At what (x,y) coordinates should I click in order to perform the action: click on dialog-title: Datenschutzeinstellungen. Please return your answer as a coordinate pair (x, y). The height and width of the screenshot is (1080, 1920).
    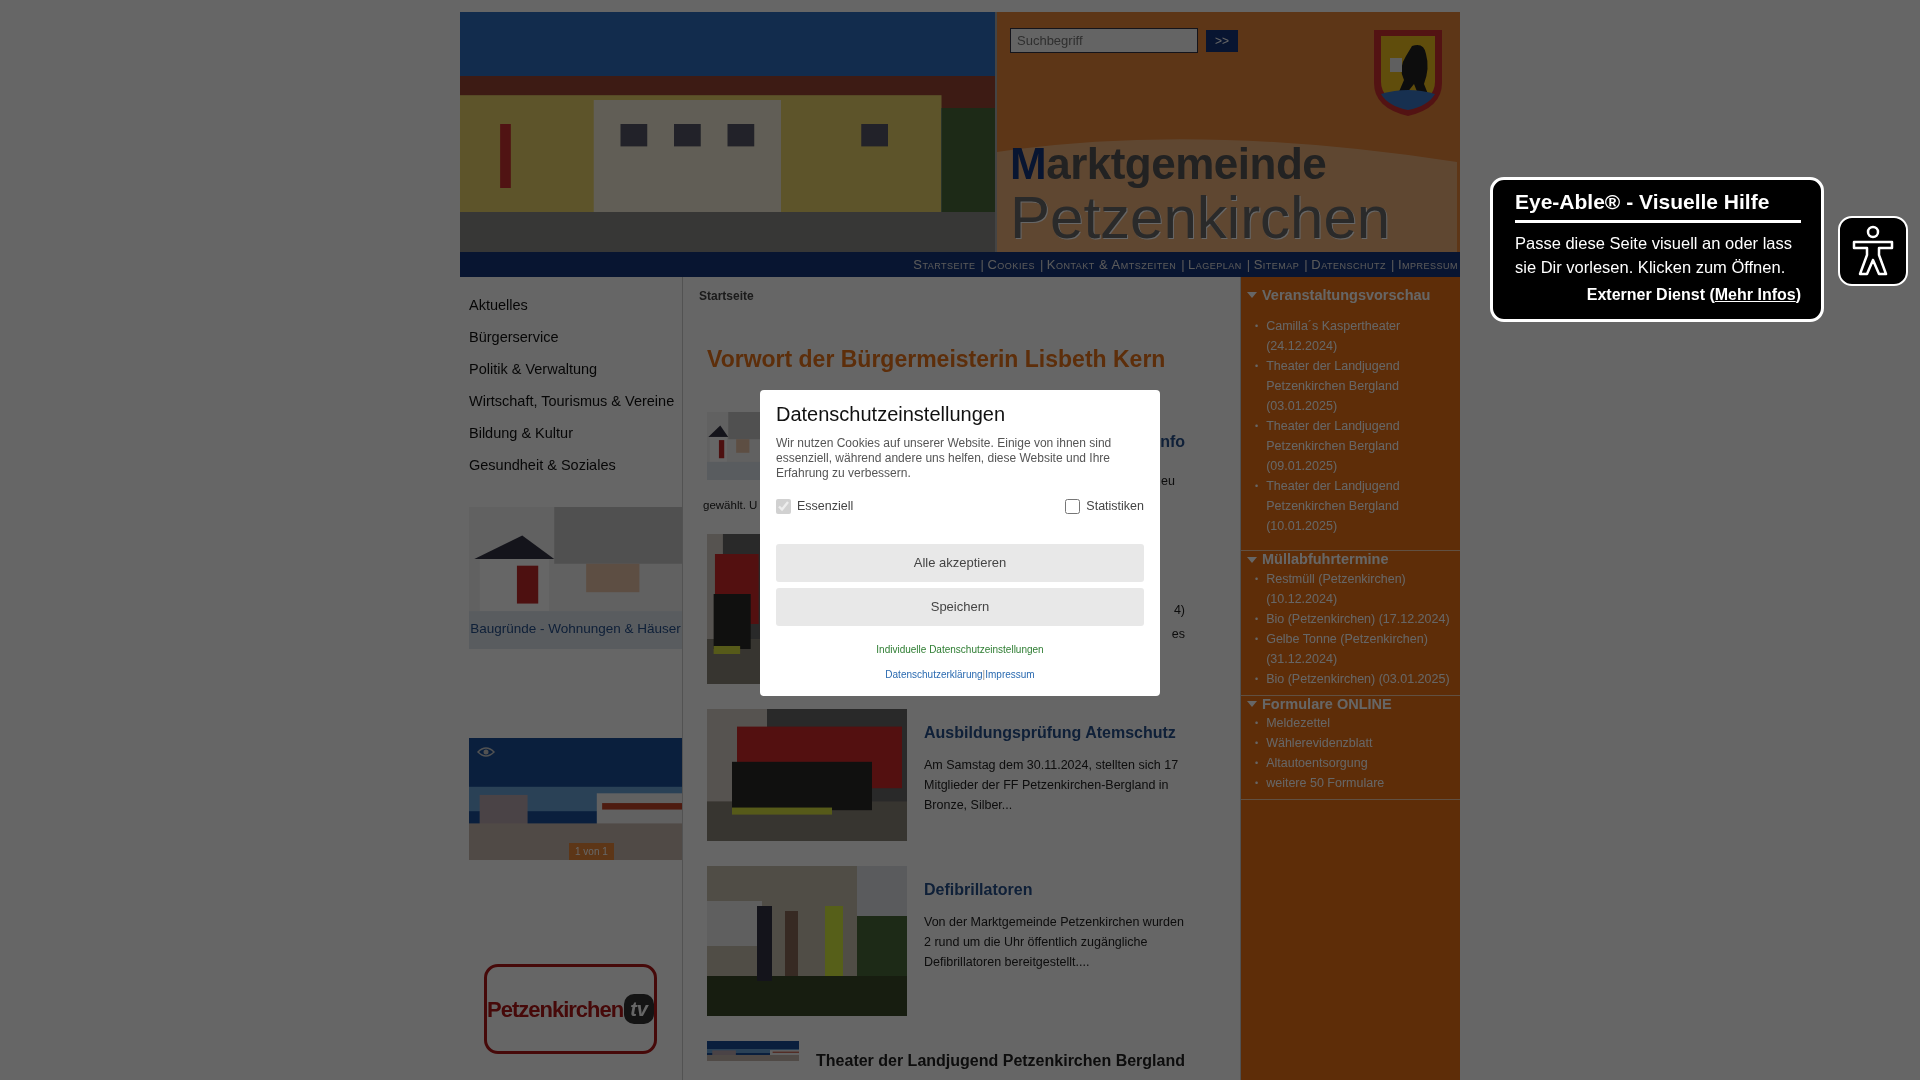
    Looking at the image, I should click on (891, 414).